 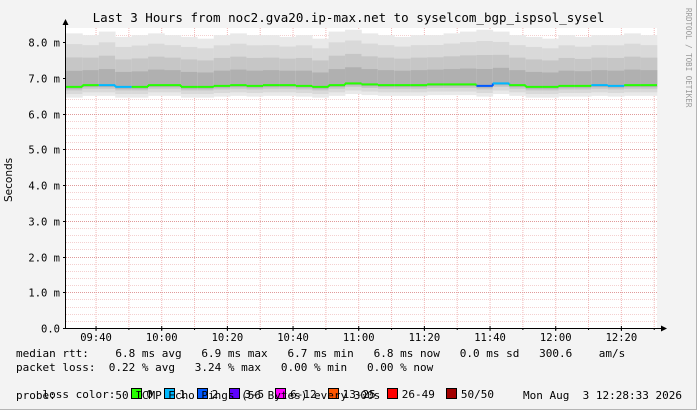 I want to click on x-tick-label: 10:00, so click(x=162, y=338).